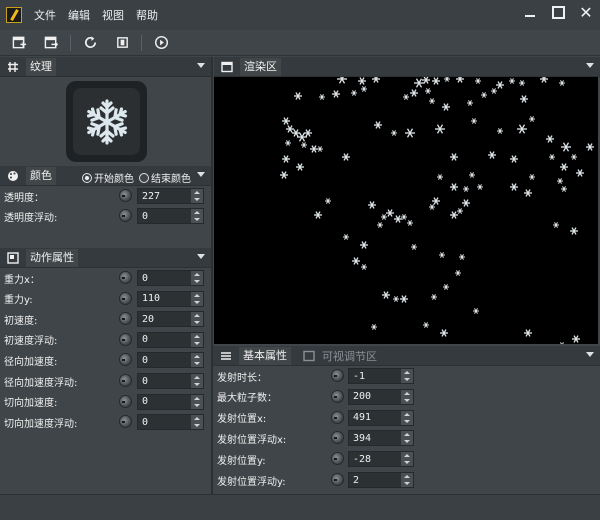 The width and height of the screenshot is (600, 520). What do you see at coordinates (265, 355) in the screenshot?
I see `tab-basic-props: 基本属性` at bounding box center [265, 355].